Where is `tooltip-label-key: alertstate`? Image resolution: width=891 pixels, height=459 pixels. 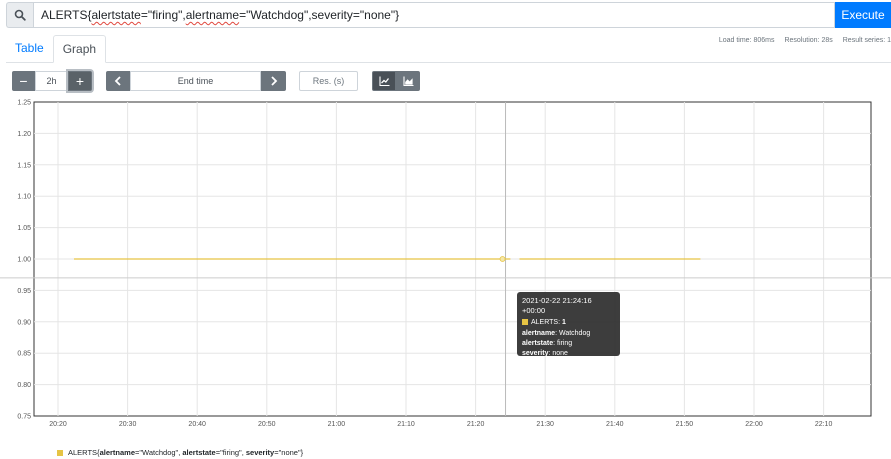
tooltip-label-key: alertstate is located at coordinates (538, 343).